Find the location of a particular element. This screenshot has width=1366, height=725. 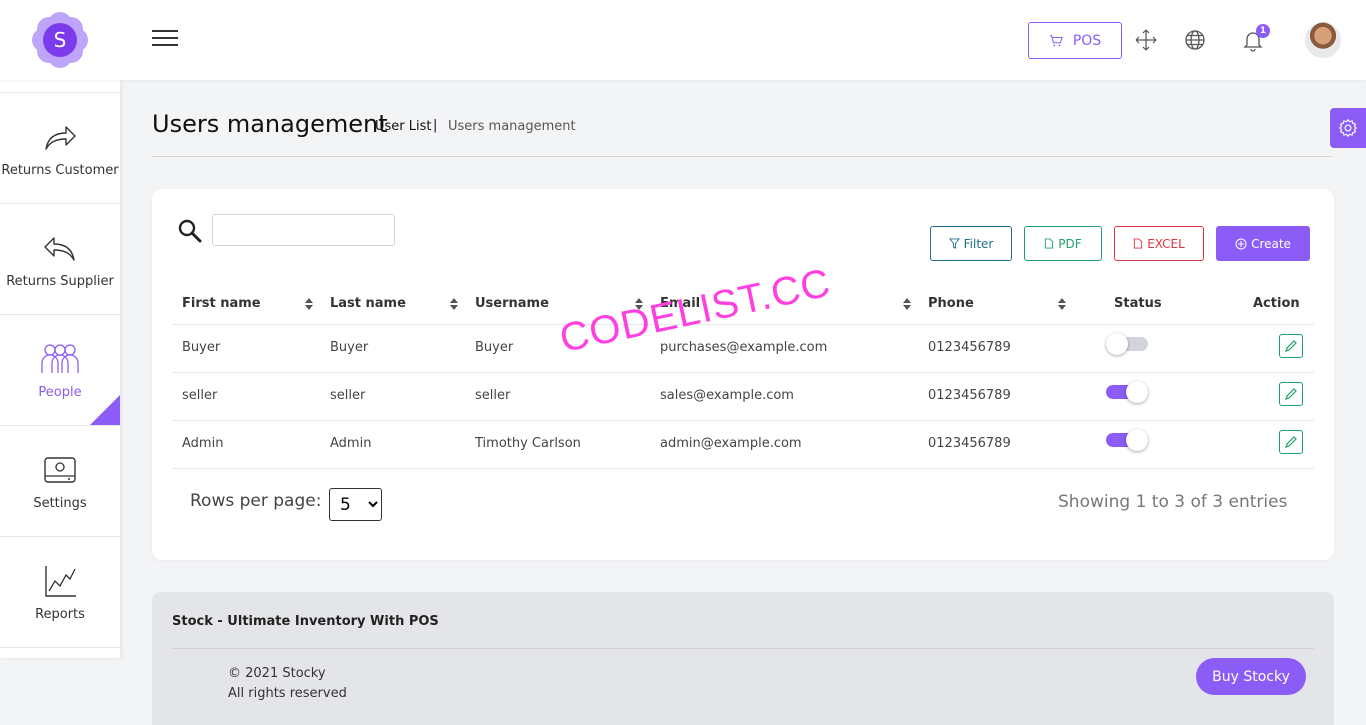

pdf-button: PDF is located at coordinates (1063, 243).